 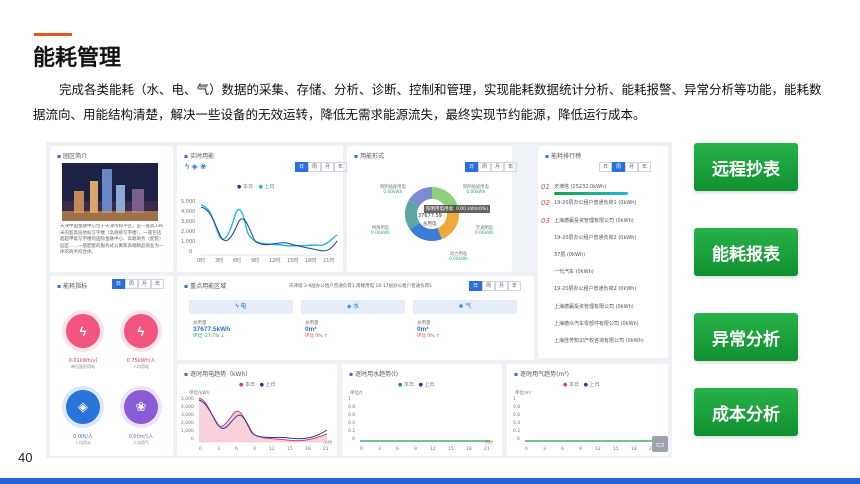 What do you see at coordinates (369, 155) in the screenshot?
I see `card-title: 用能形式` at bounding box center [369, 155].